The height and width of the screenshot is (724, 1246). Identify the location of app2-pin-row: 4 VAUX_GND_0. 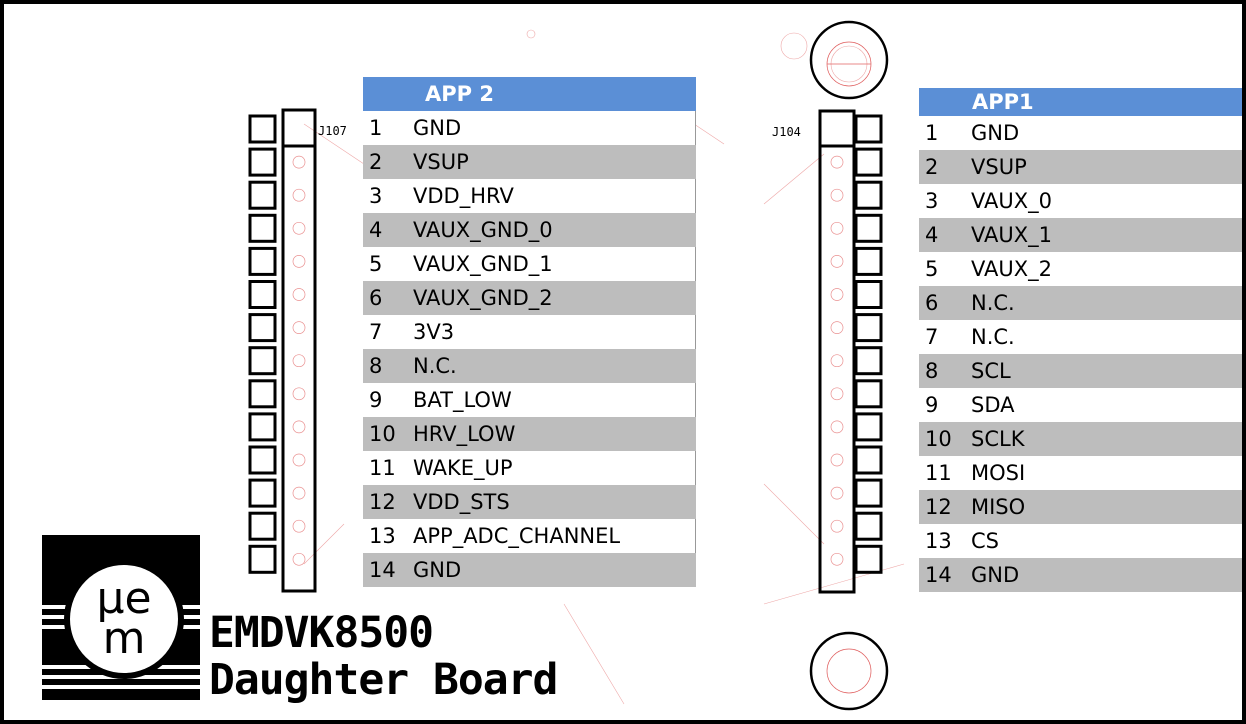
(529, 230).